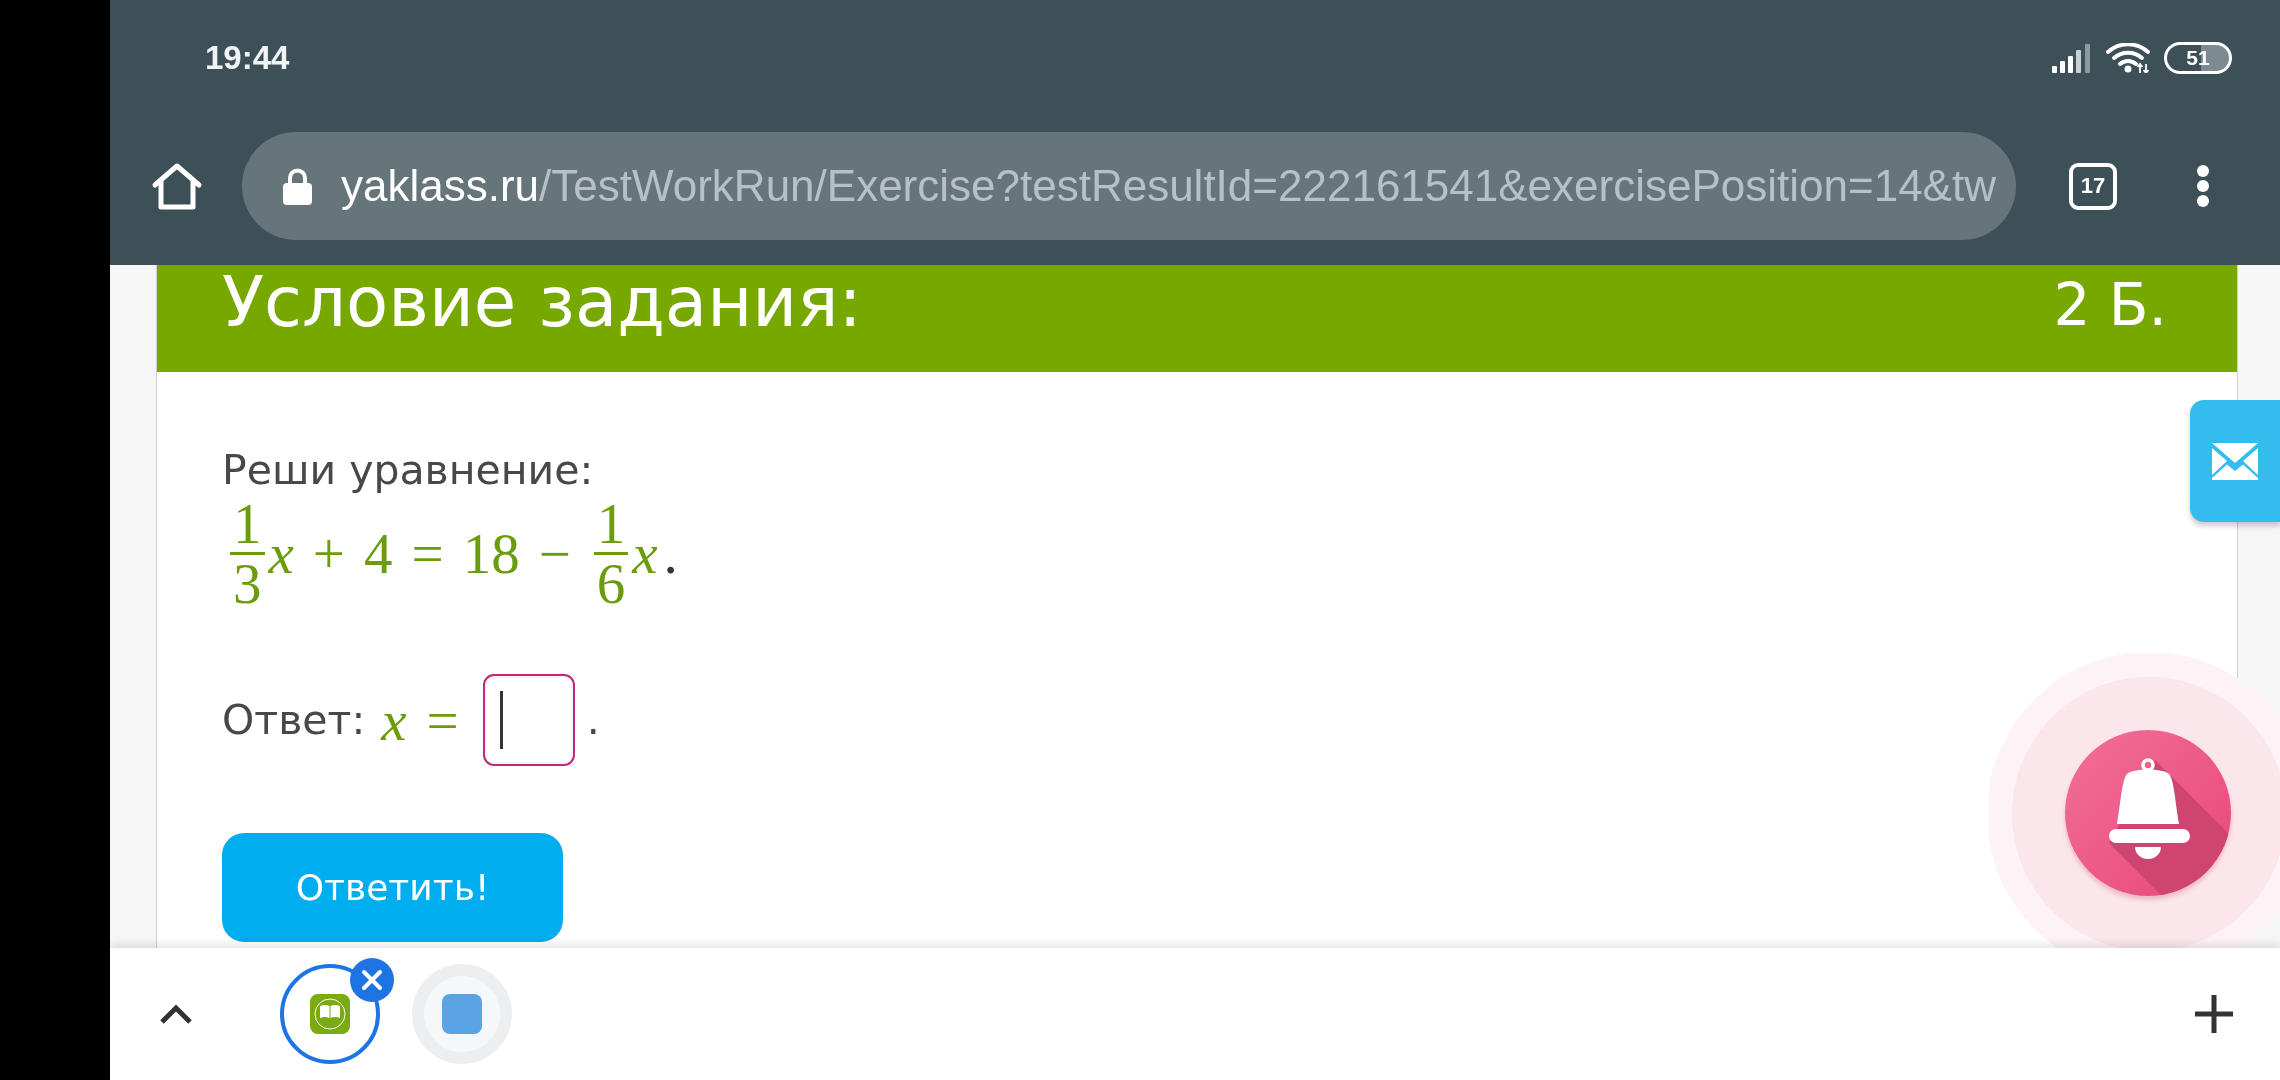 This screenshot has width=2280, height=1080. I want to click on answer-label: Ответ:, so click(294, 720).